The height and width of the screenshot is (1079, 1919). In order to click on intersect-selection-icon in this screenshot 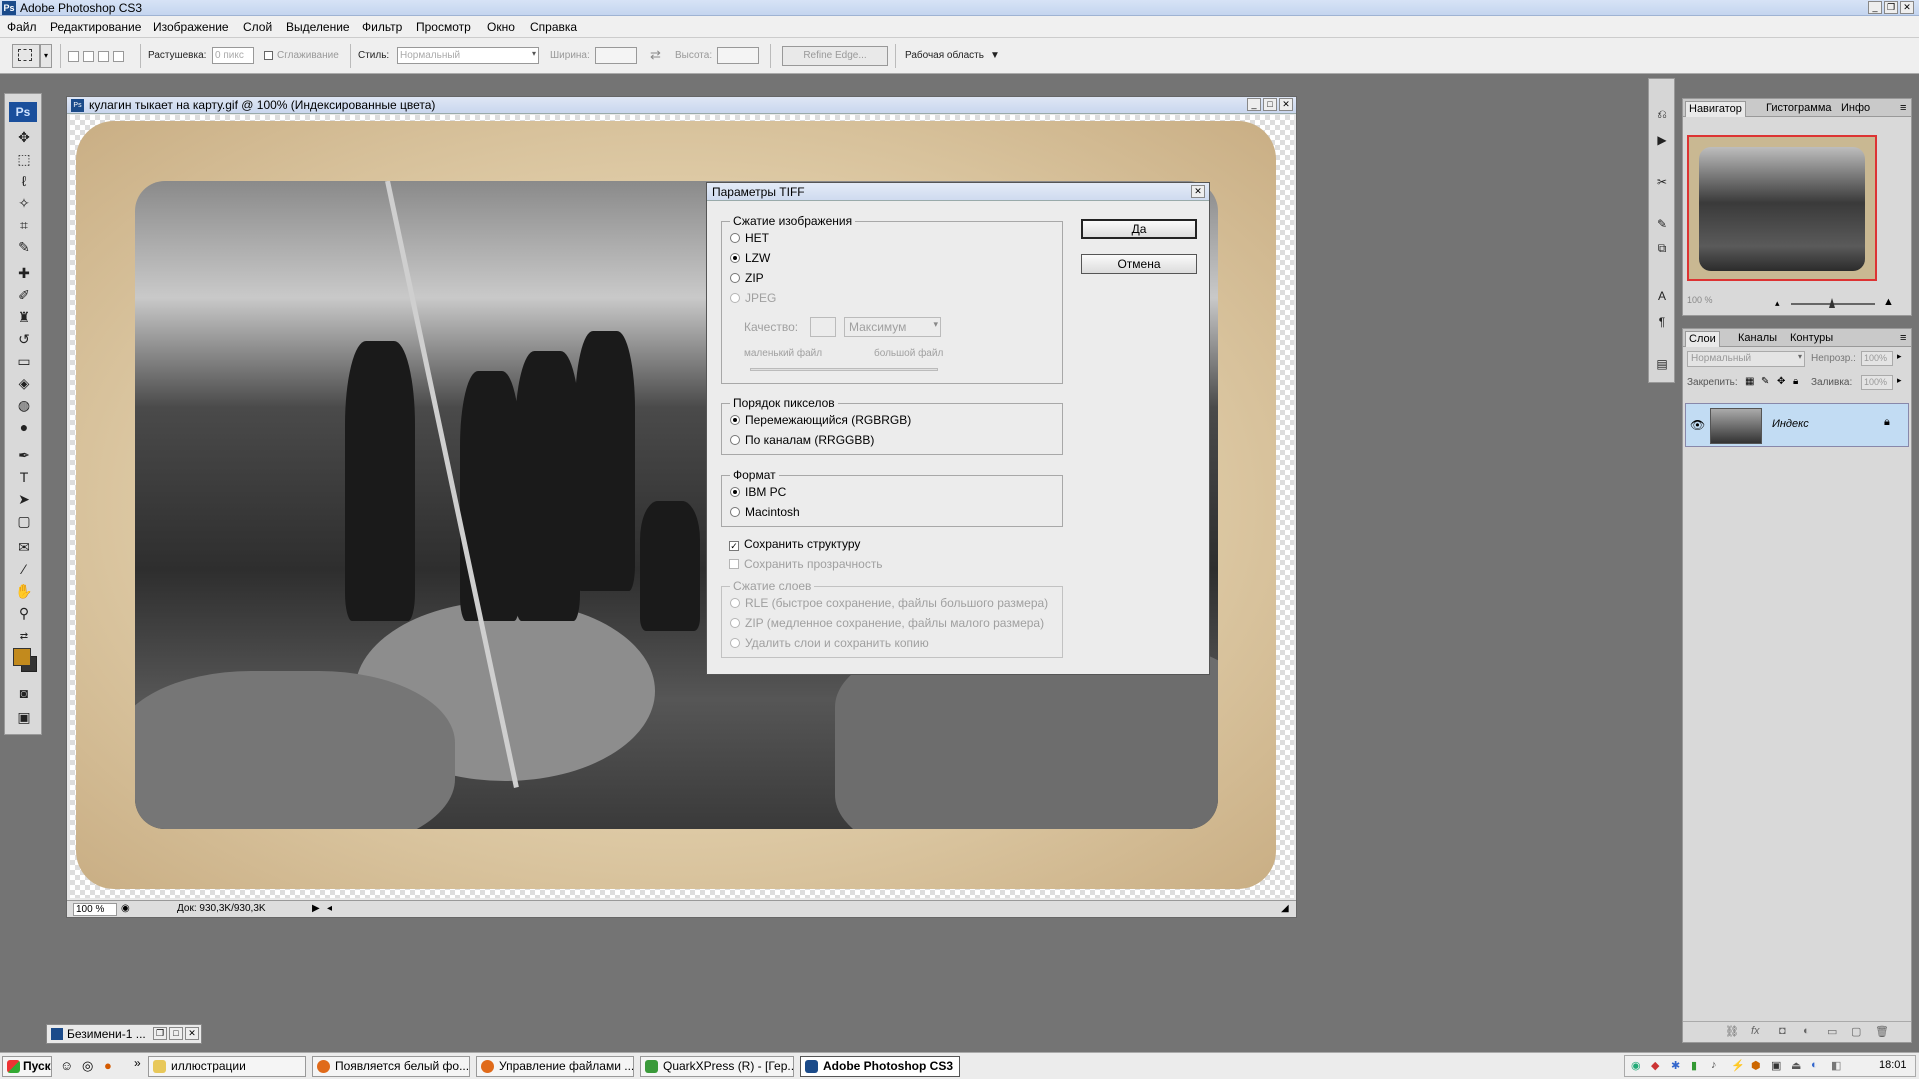, I will do `click(118, 56)`.